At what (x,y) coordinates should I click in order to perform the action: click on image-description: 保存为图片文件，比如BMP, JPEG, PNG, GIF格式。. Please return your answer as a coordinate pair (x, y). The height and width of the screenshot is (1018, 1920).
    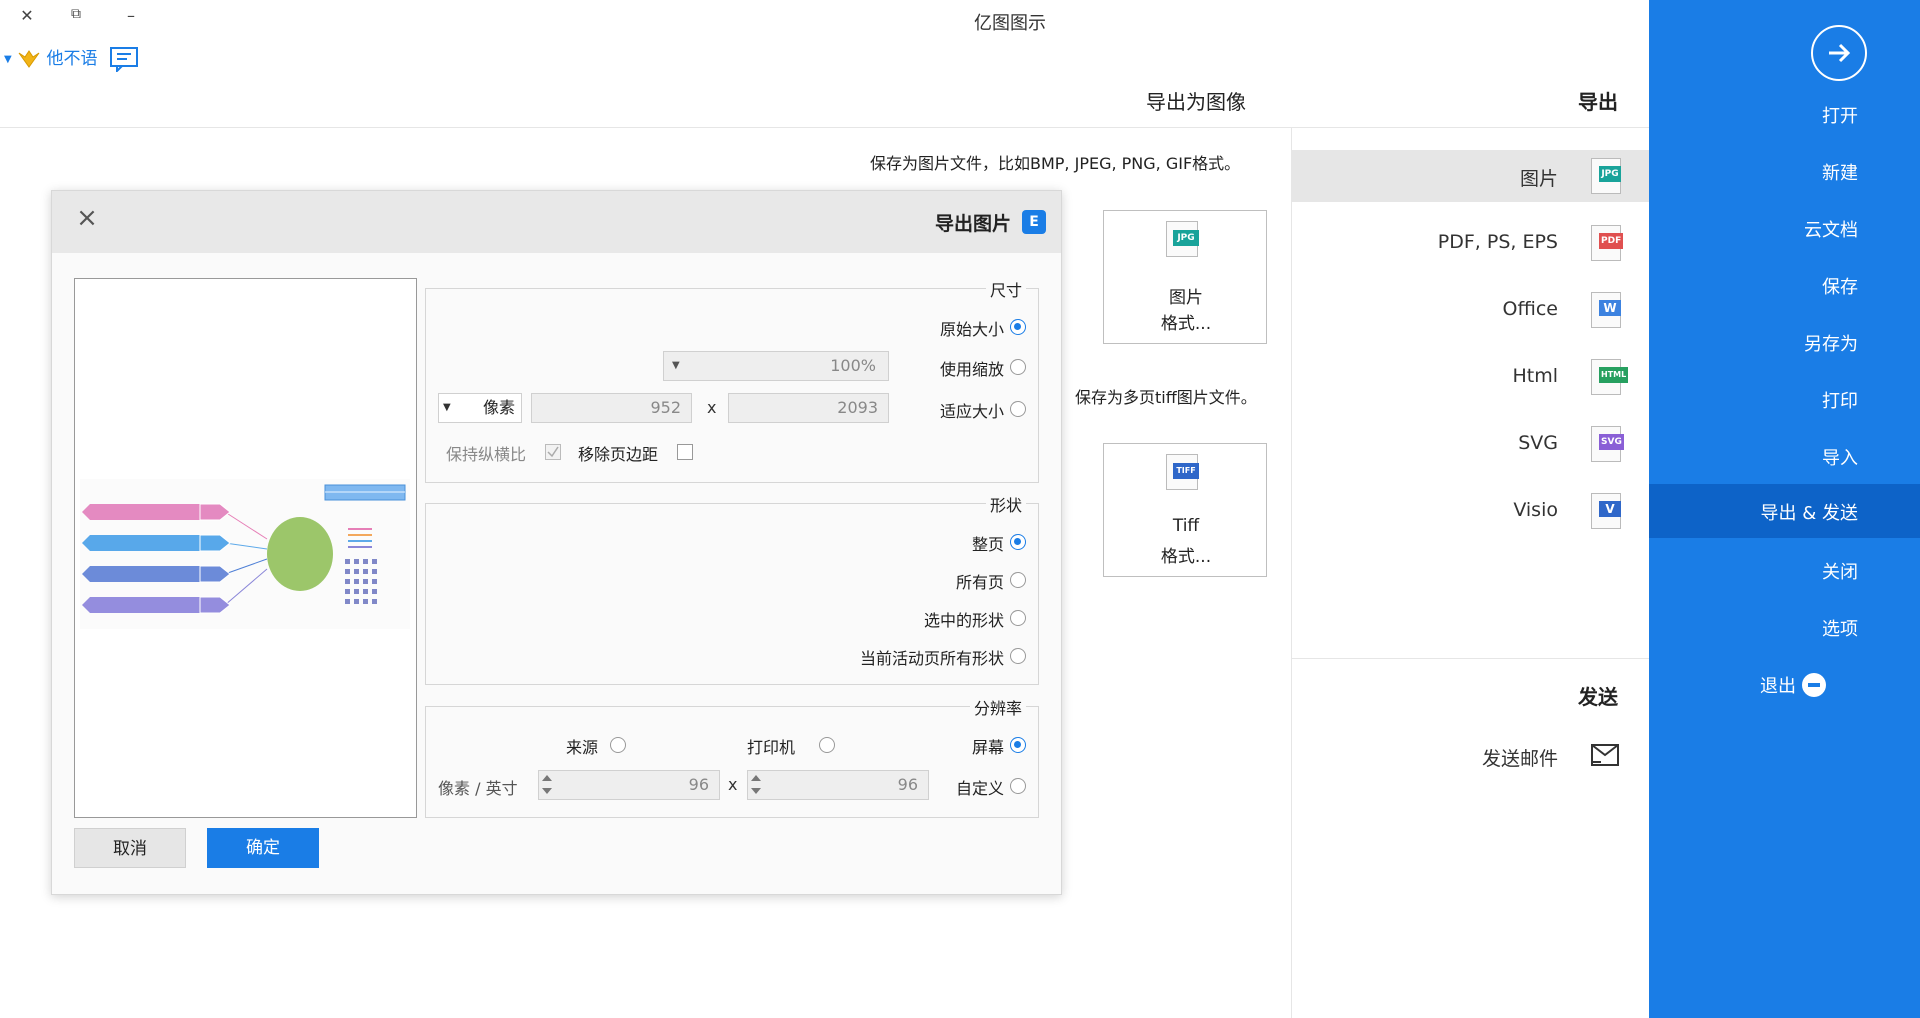
    Looking at the image, I should click on (1055, 163).